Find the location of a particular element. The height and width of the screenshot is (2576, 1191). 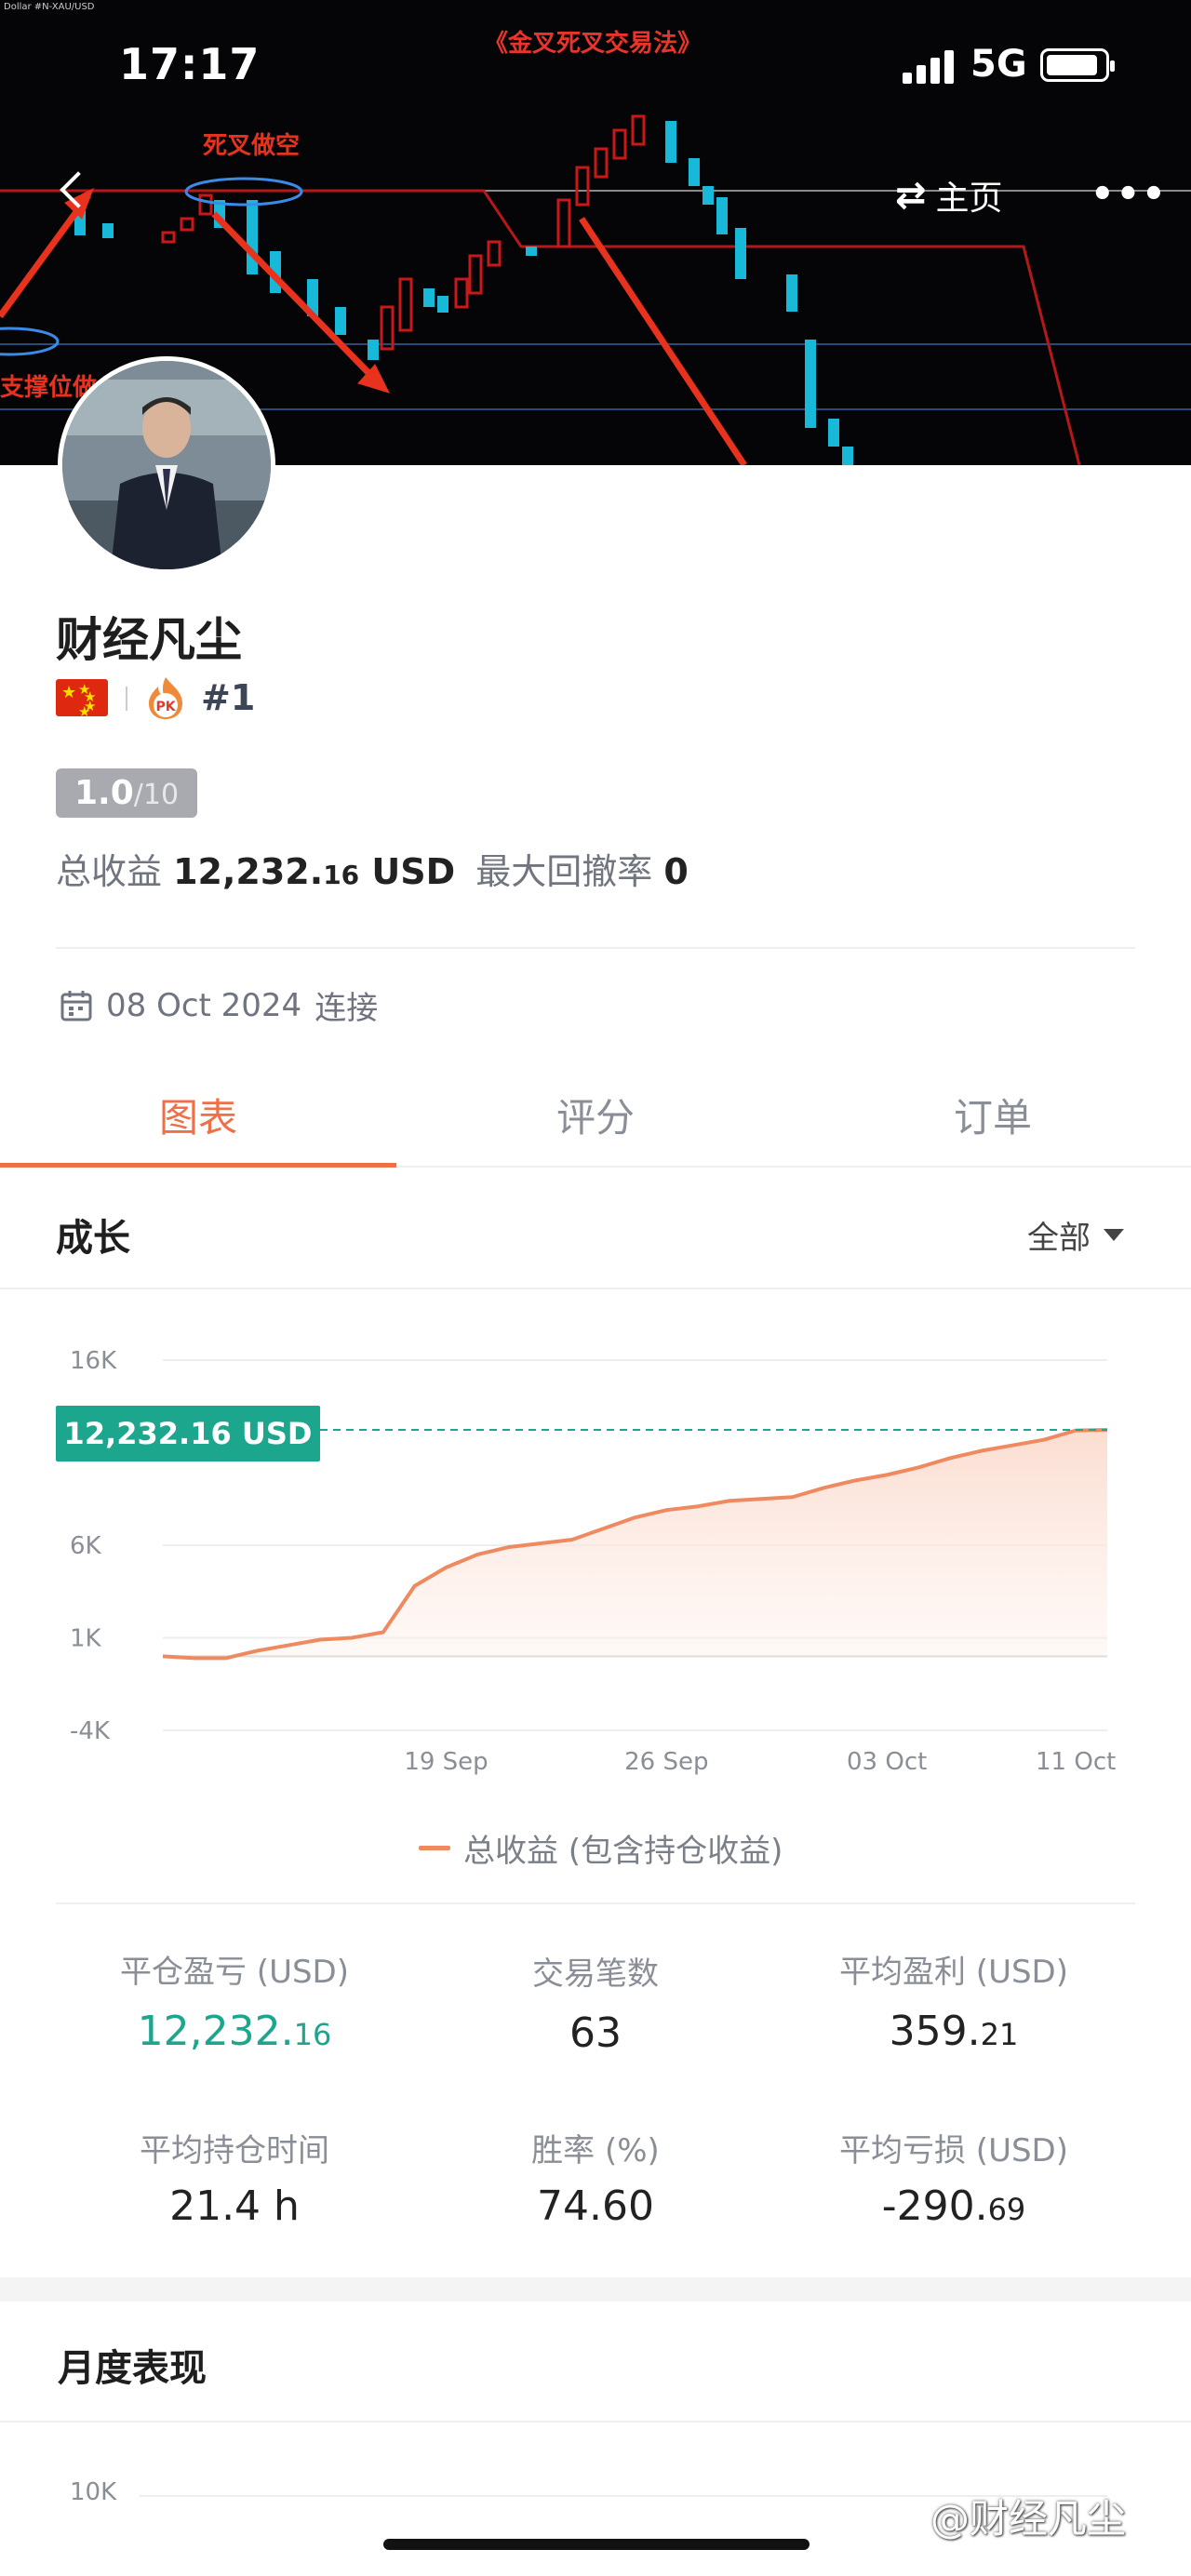

connect-date-row: 08 Oct 2024 连接 is located at coordinates (219, 1005).